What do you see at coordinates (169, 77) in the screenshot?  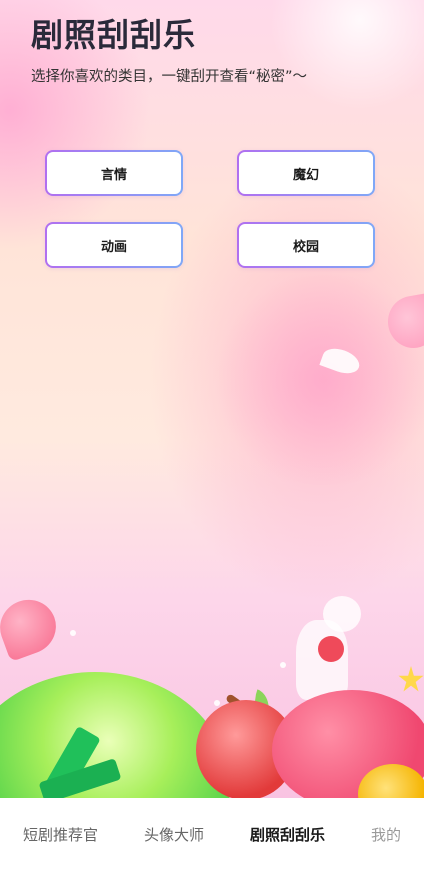 I see `page-subtitle: 选择你喜欢的类目，一键刮开查看“秘密”～` at bounding box center [169, 77].